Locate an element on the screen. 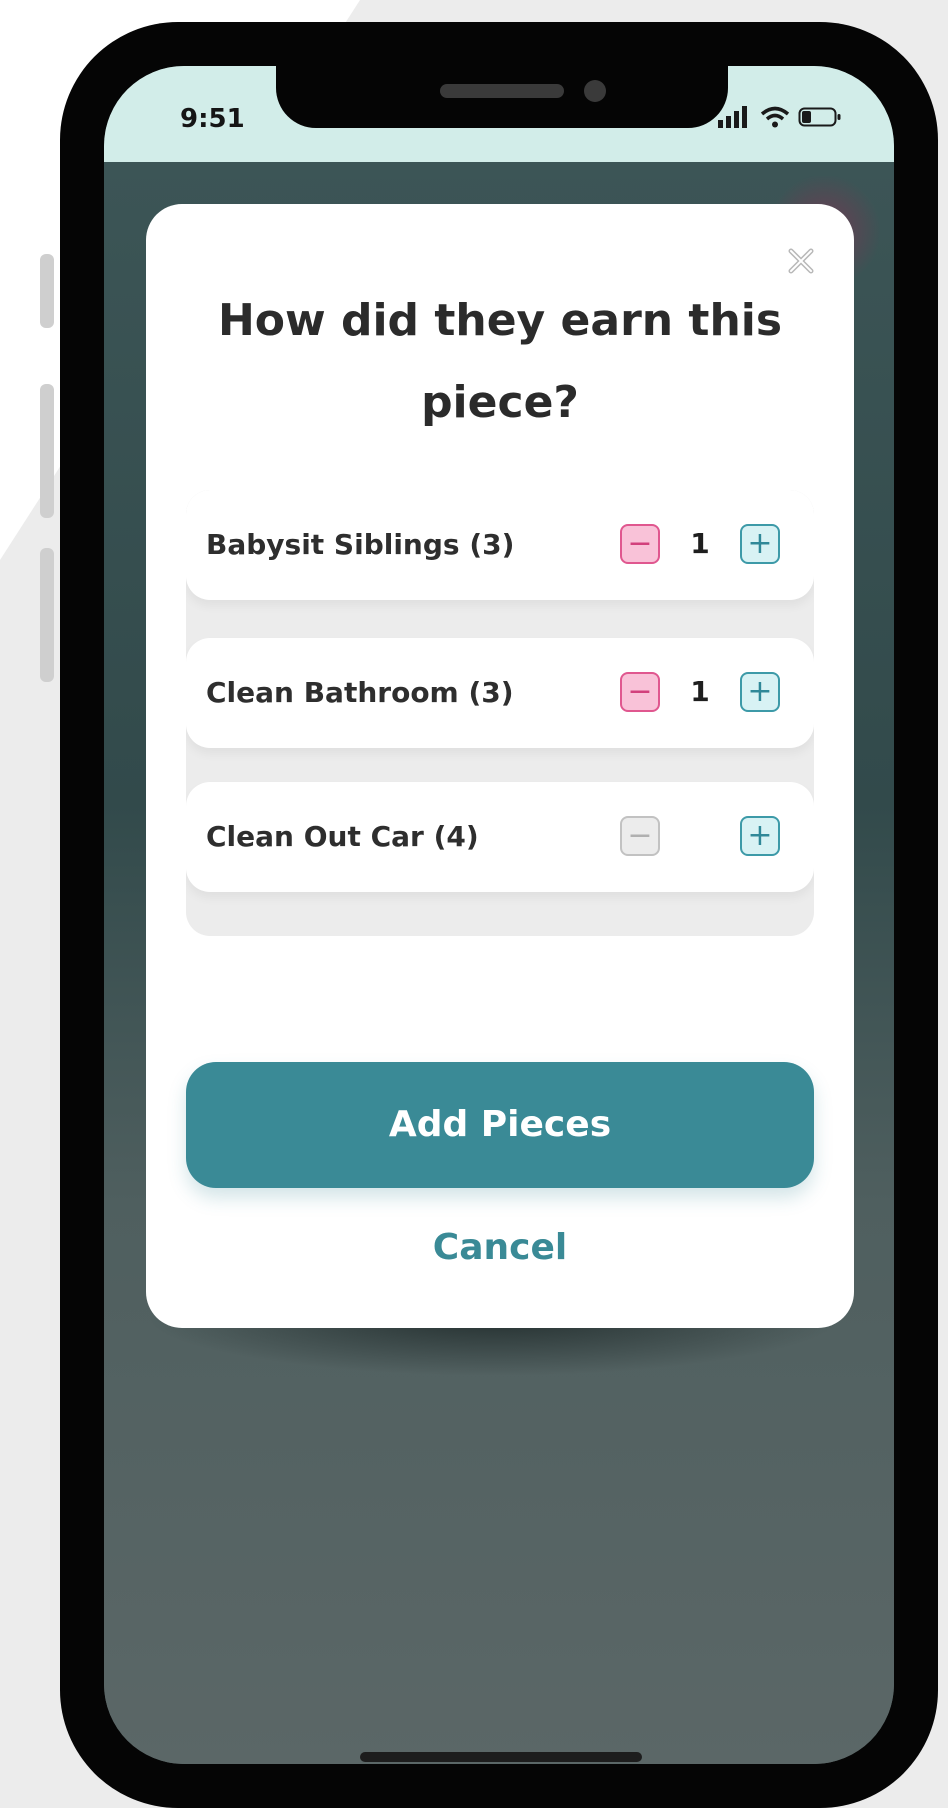  modal-title: How did they earn this piece? is located at coordinates (500, 361).